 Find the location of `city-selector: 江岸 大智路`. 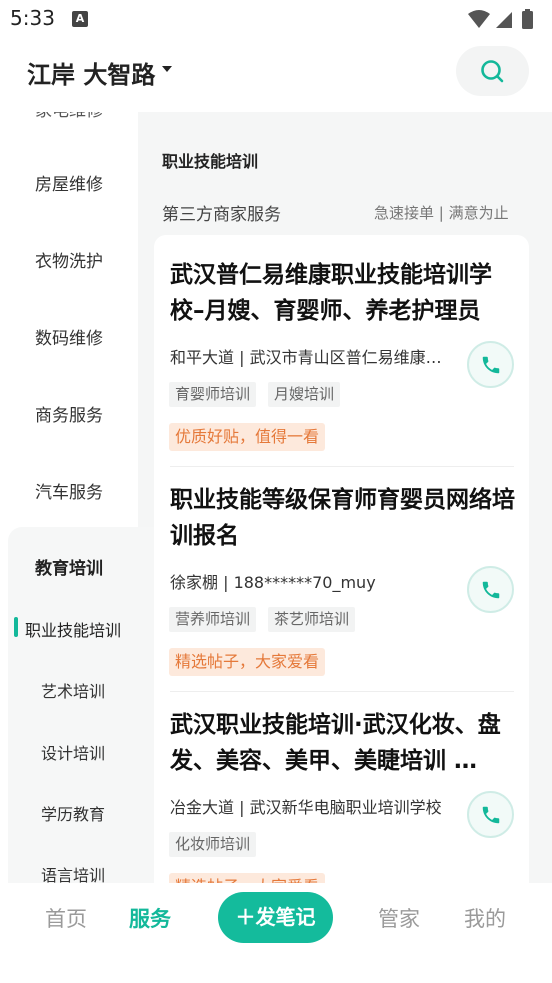

city-selector: 江岸 大智路 is located at coordinates (91, 72).